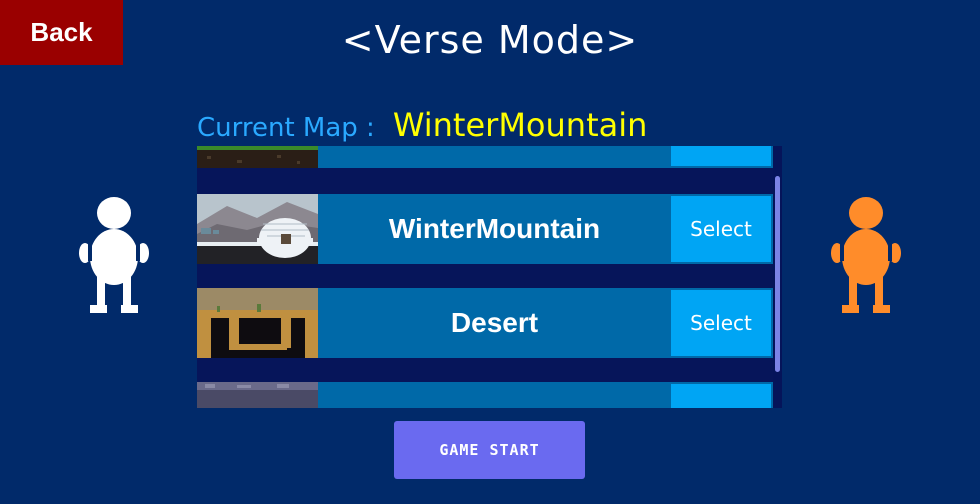 This screenshot has height=504, width=980. I want to click on map-name: WinterMountain, so click(494, 228).